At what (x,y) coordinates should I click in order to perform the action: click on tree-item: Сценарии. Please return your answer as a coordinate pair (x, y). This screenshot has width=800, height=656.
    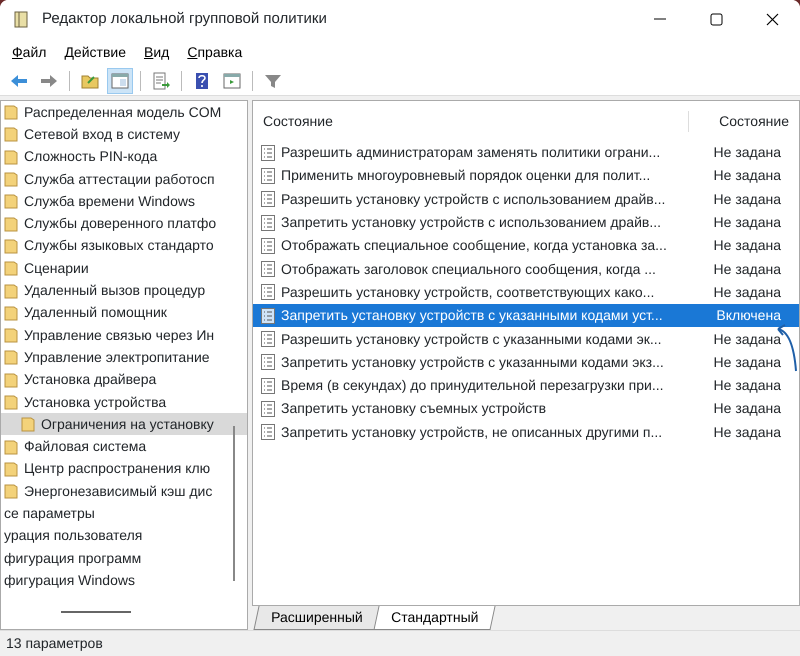
    Looking at the image, I should click on (124, 268).